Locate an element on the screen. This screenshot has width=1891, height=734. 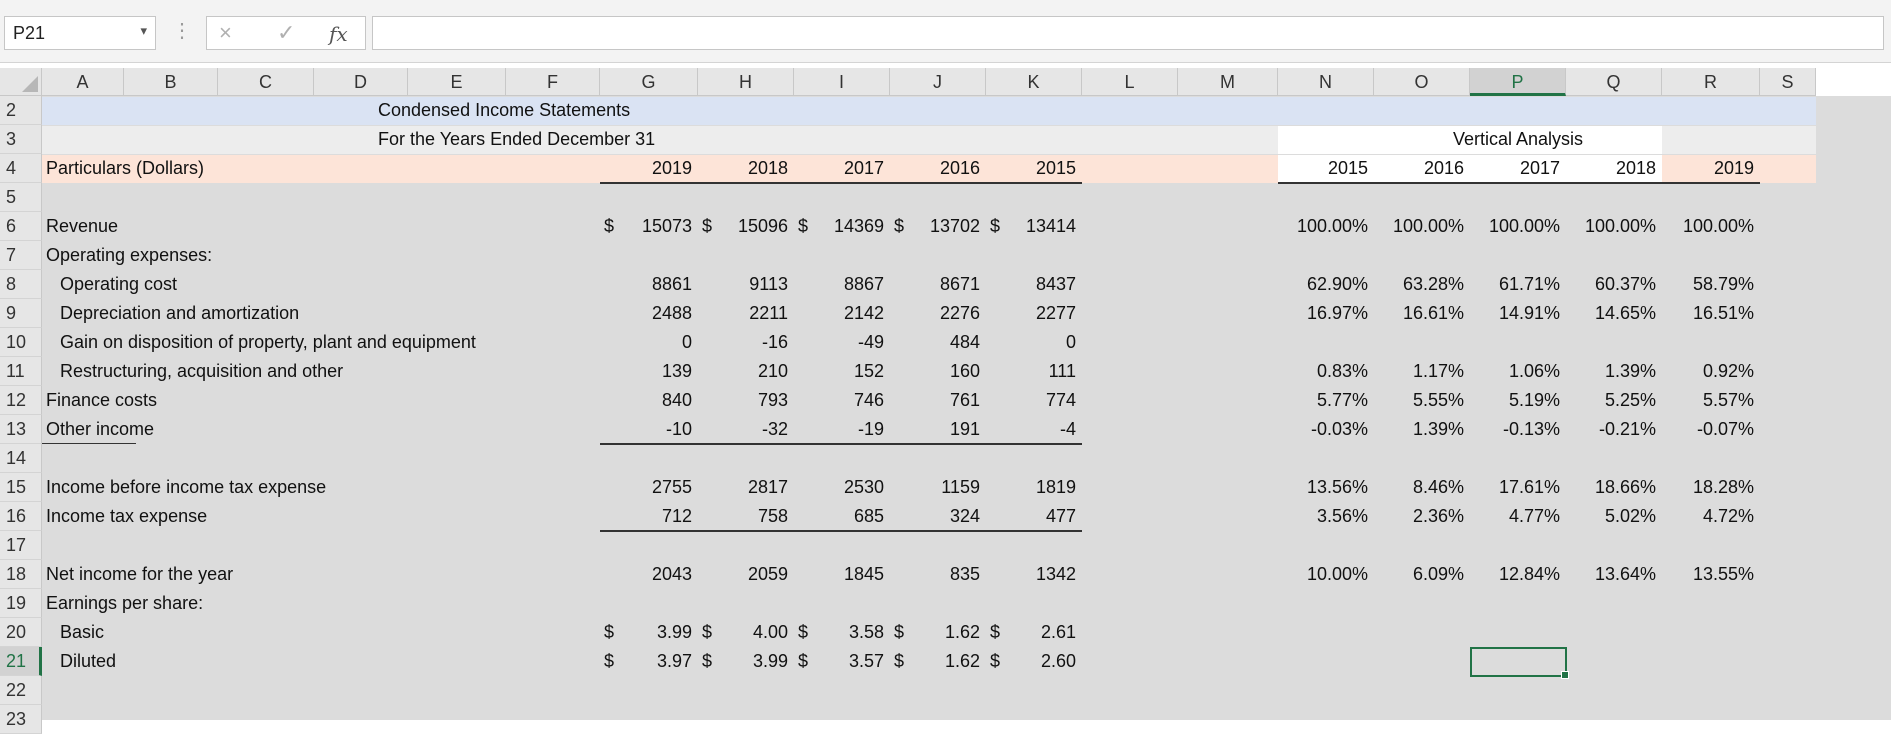
row-header-3: 3 is located at coordinates (21, 139).